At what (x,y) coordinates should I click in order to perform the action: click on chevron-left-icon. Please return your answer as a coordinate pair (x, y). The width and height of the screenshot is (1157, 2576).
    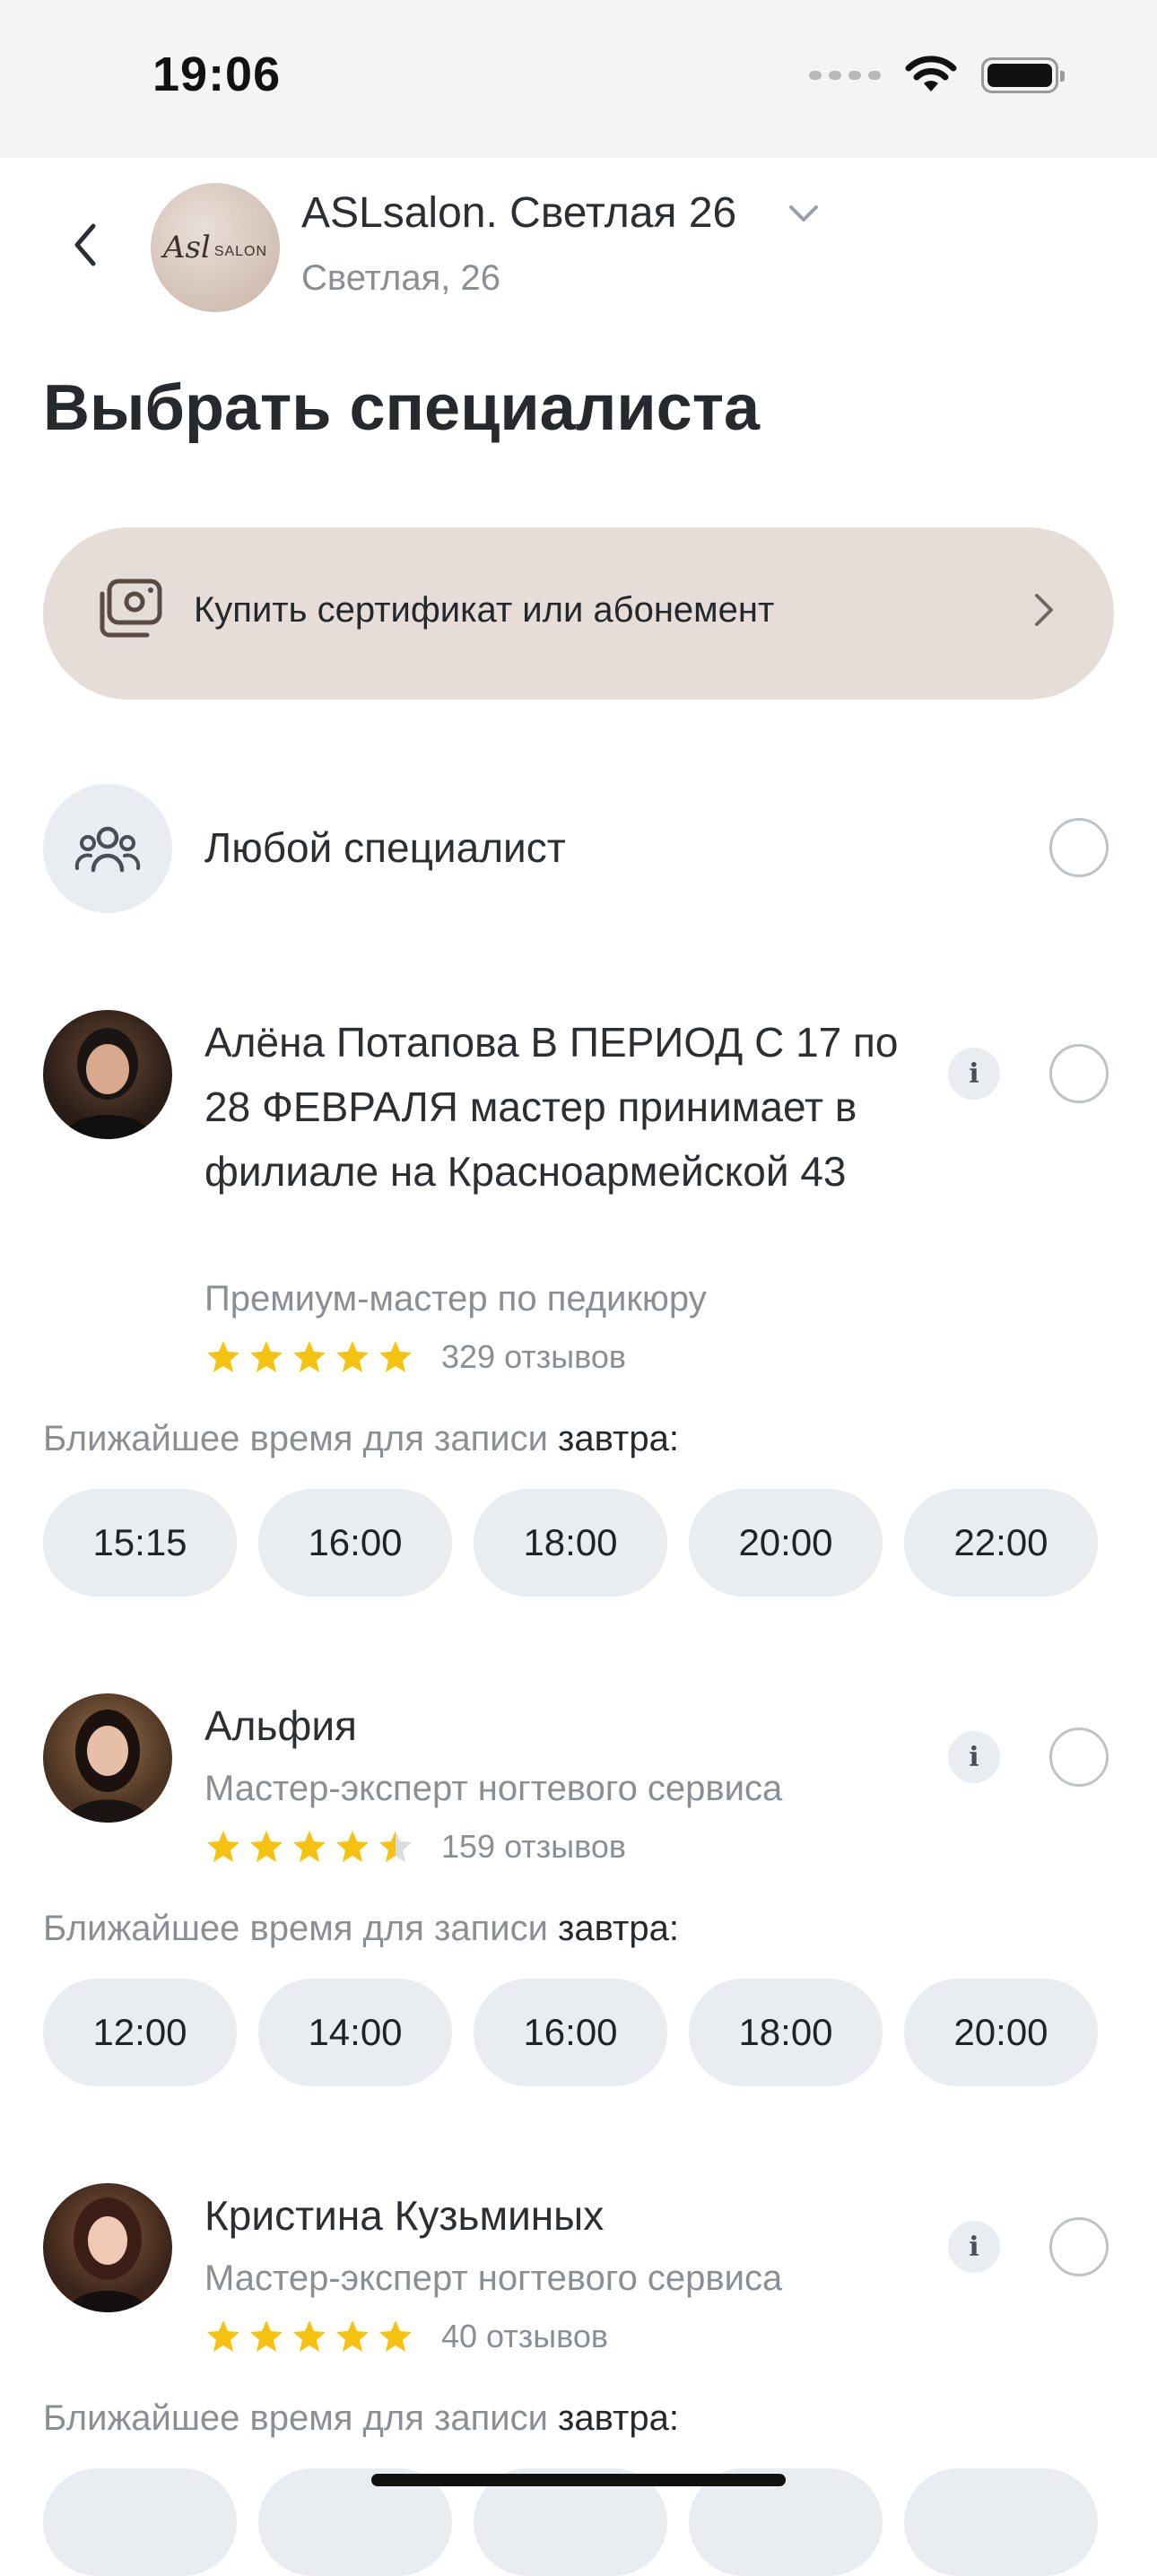
    Looking at the image, I should click on (85, 244).